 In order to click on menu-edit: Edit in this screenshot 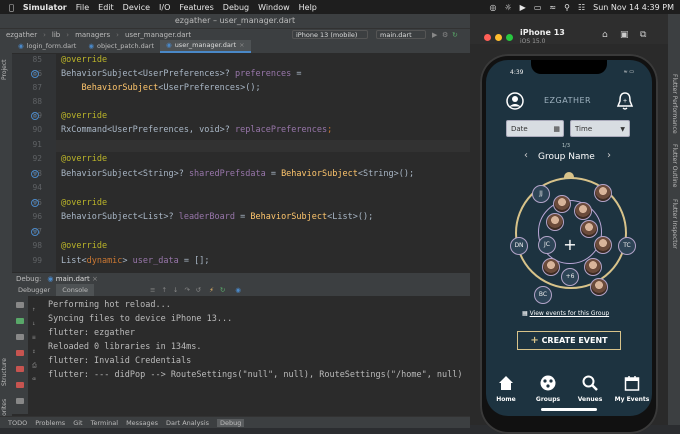, I will do `click(106, 7)`.